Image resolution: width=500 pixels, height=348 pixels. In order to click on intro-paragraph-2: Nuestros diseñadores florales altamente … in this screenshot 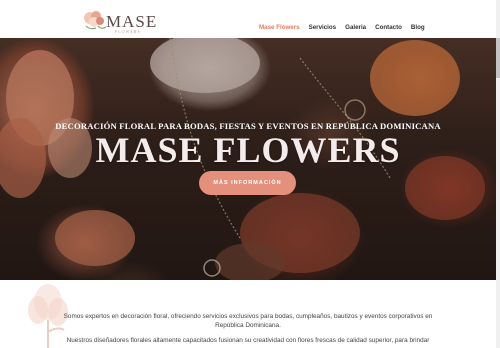, I will do `click(248, 340)`.